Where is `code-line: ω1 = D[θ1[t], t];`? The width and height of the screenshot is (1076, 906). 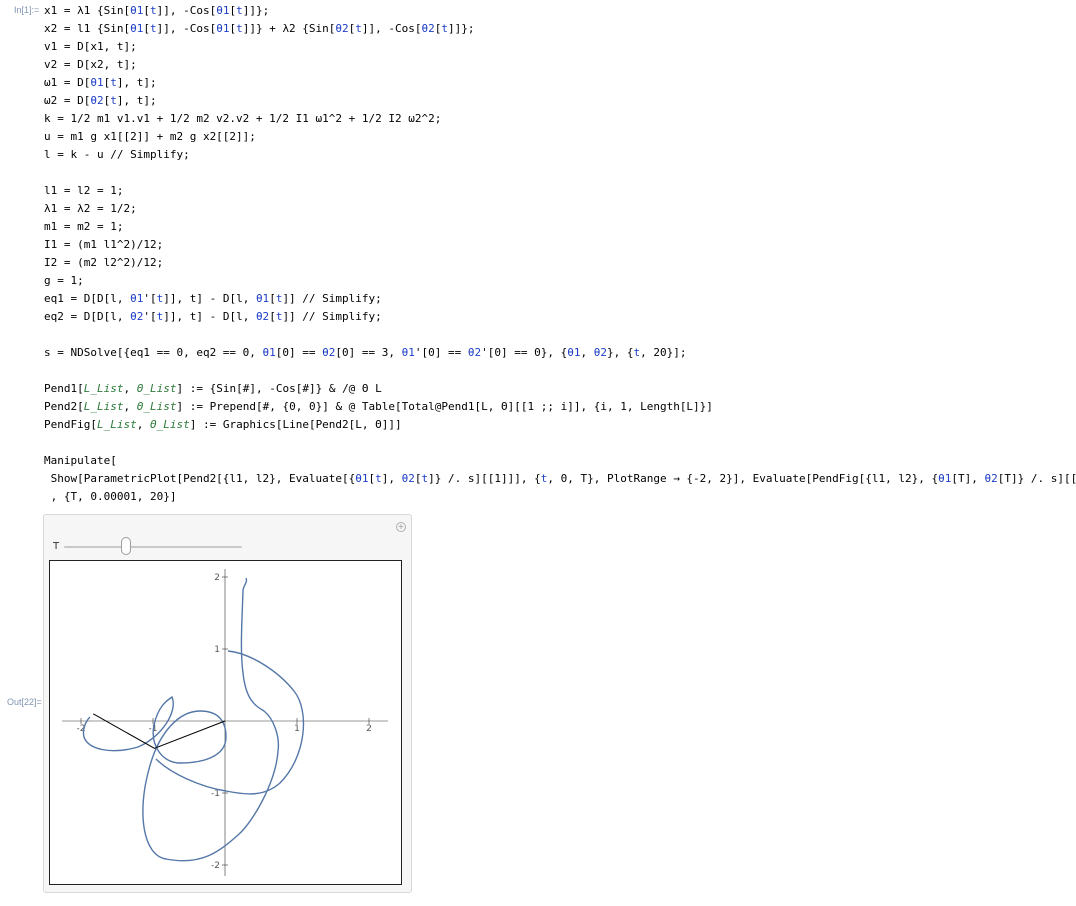
code-line: ω1 = D[θ1[t], t]; is located at coordinates (560, 83).